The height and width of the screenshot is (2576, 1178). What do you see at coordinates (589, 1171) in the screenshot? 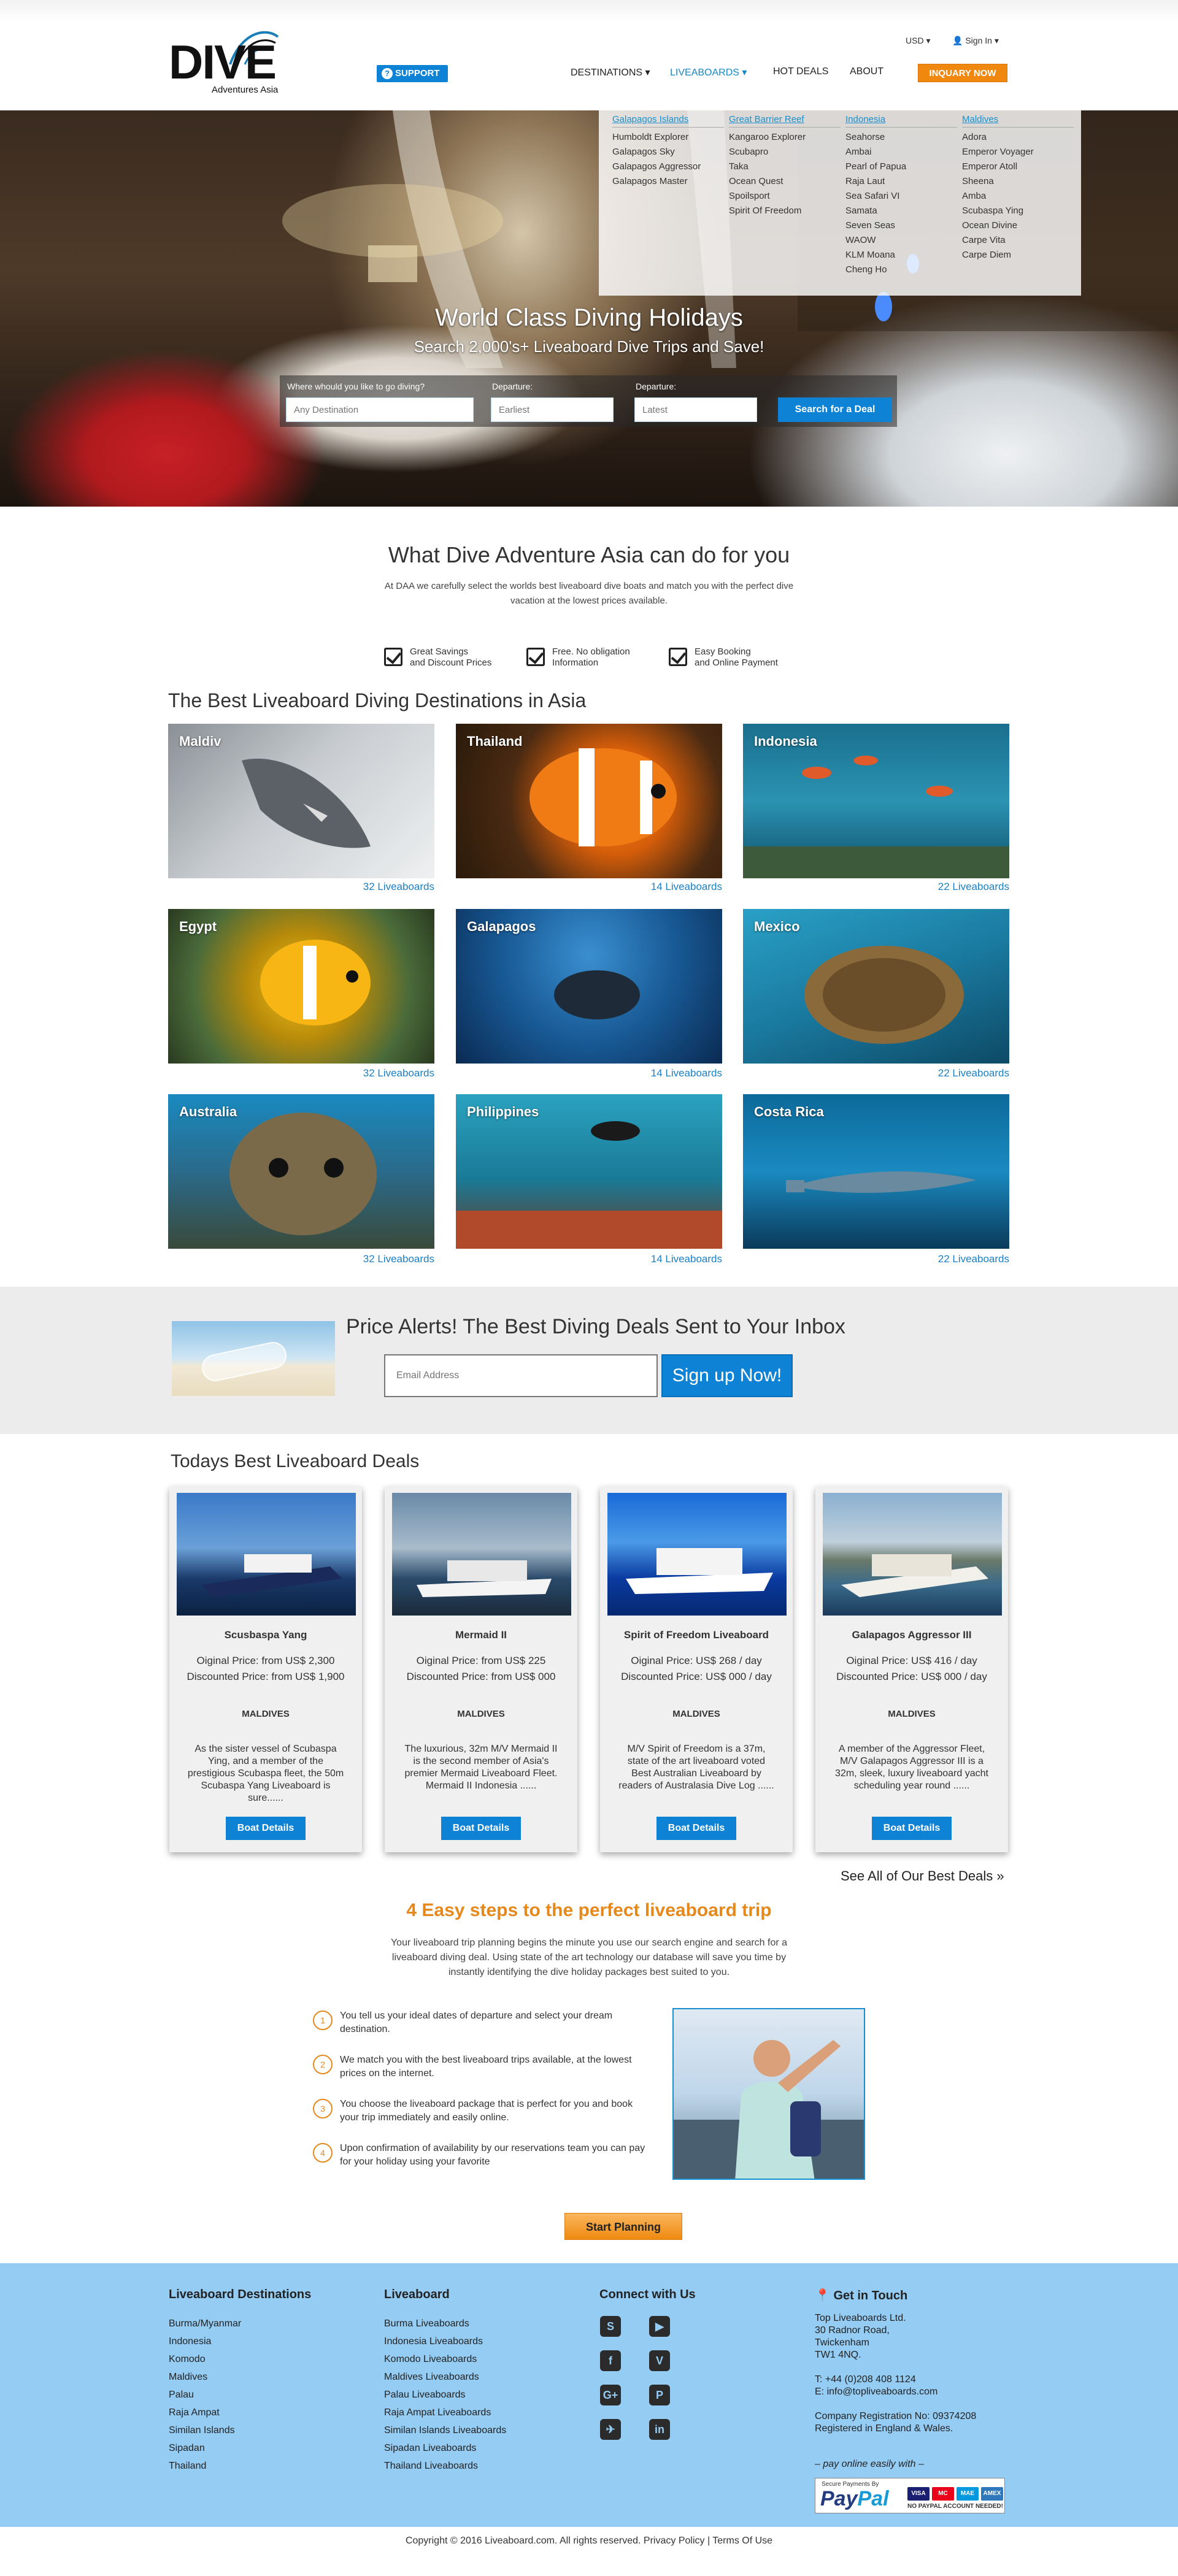
I see `destination-card-philippines: Philippines` at bounding box center [589, 1171].